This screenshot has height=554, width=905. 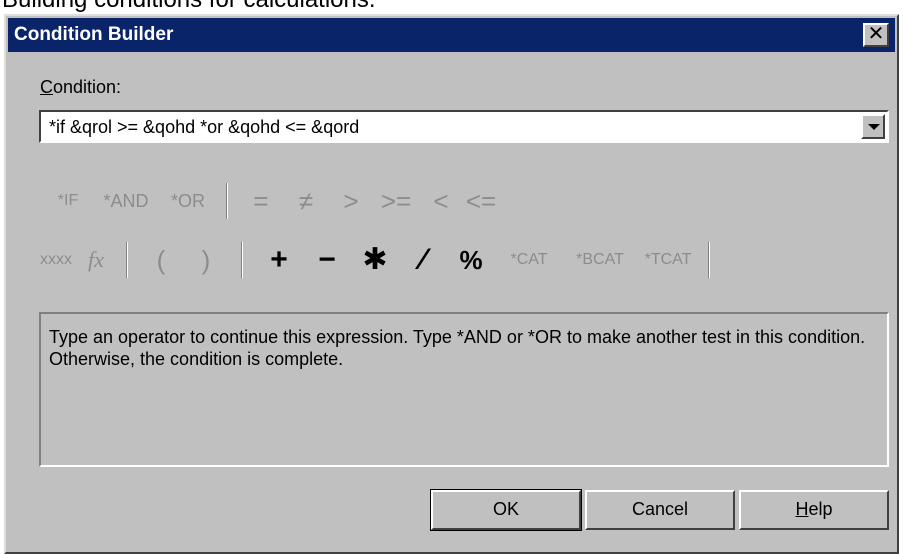 I want to click on minus-button: −, so click(x=327, y=260).